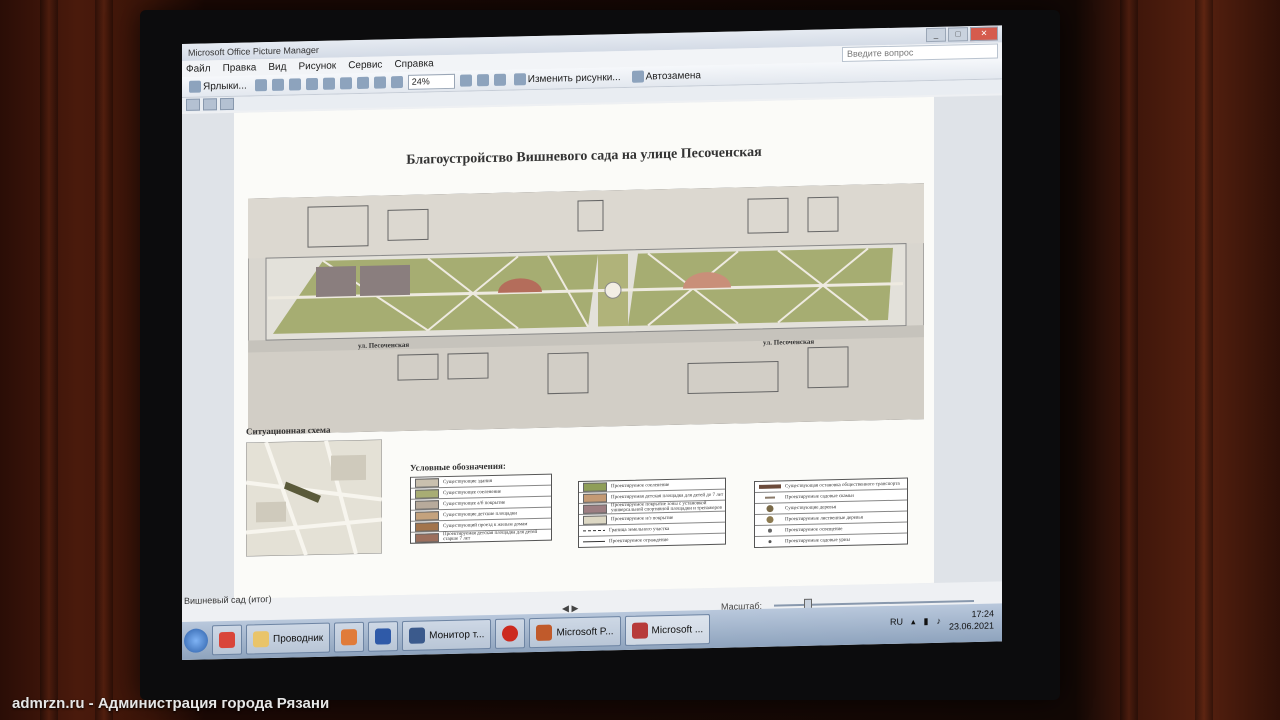  What do you see at coordinates (227, 104) in the screenshot?
I see `single-view-icon` at bounding box center [227, 104].